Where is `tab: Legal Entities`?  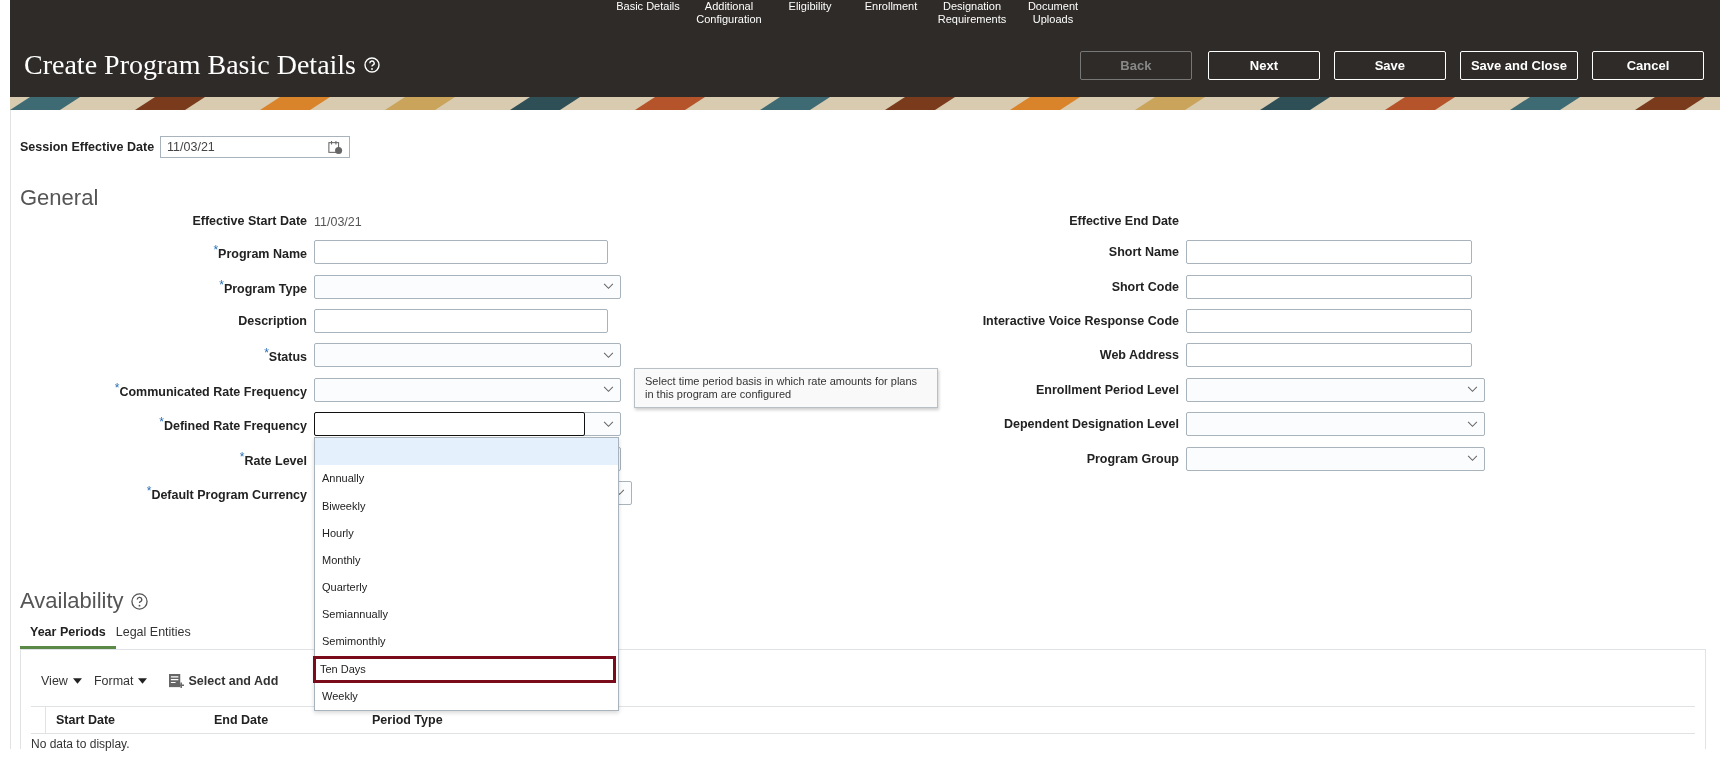
tab: Legal Entities is located at coordinates (158, 635).